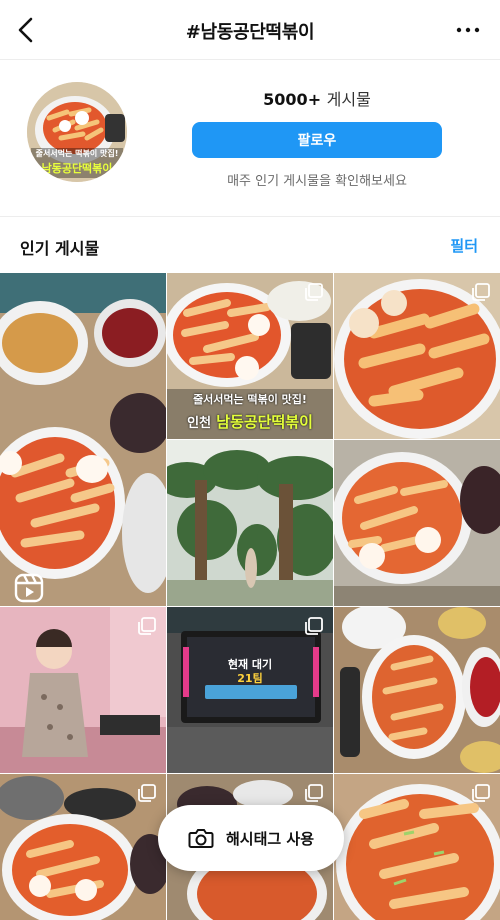 The width and height of the screenshot is (500, 920). Describe the element at coordinates (77, 153) in the screenshot. I see `avatar-caption-1: 줄서서먹는 떡볶이 맛집!` at that location.